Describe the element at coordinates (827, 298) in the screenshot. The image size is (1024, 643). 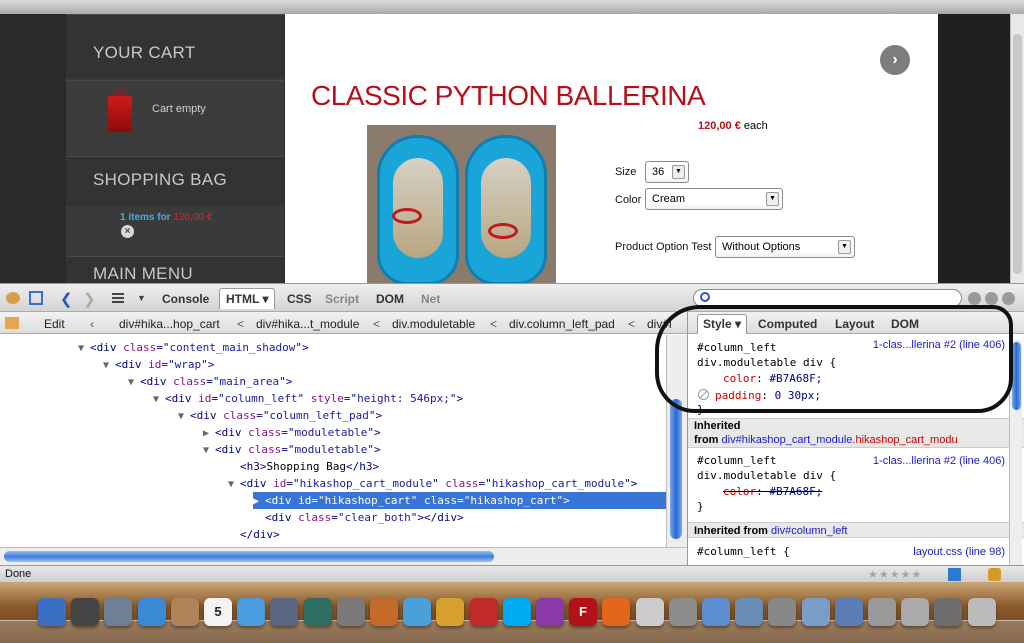
I see `firebug-search-input` at that location.